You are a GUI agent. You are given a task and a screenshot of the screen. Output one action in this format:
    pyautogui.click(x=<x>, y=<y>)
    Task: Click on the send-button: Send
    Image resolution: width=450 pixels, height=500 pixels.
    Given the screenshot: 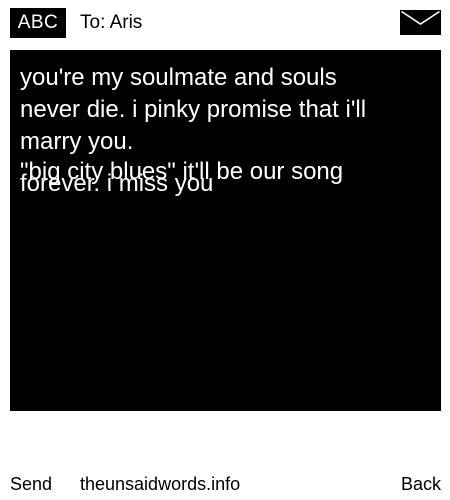 What is the action you would take?
    pyautogui.click(x=31, y=484)
    